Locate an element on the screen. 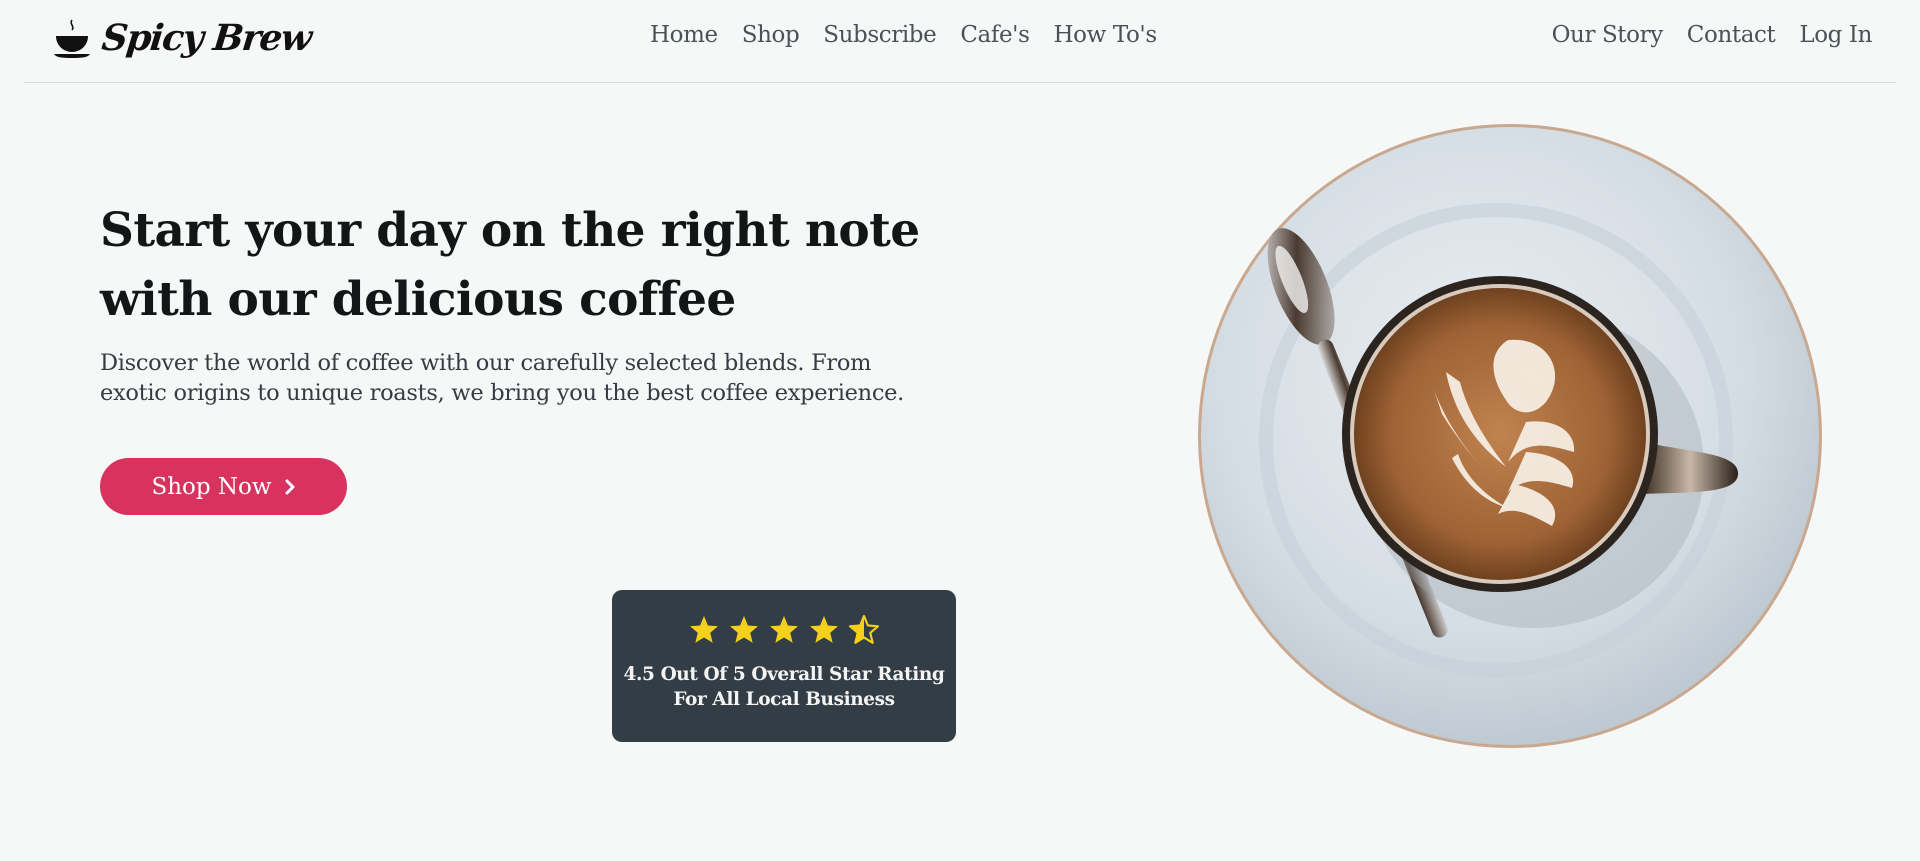 Image resolution: width=1920 pixels, height=861 pixels. nav-shop: Shop is located at coordinates (771, 35).